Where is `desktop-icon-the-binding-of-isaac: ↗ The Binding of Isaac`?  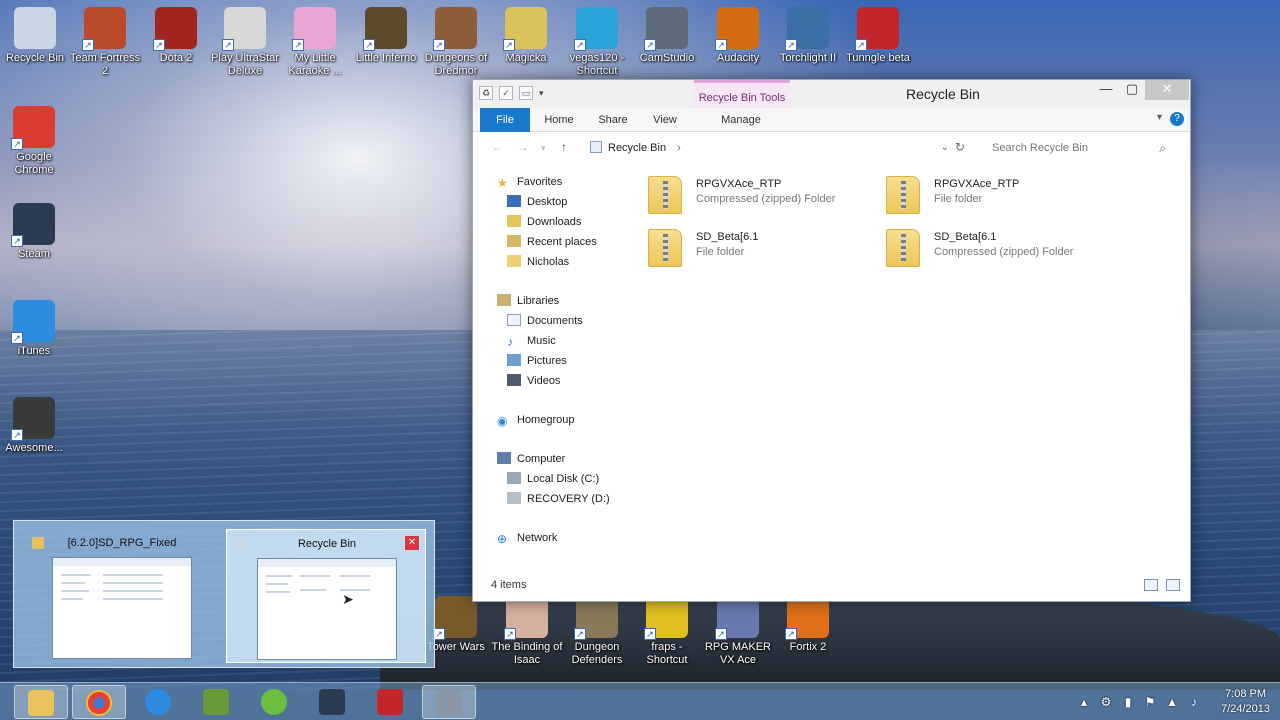 desktop-icon-the-binding-of-isaac: ↗ The Binding of Isaac is located at coordinates (527, 631).